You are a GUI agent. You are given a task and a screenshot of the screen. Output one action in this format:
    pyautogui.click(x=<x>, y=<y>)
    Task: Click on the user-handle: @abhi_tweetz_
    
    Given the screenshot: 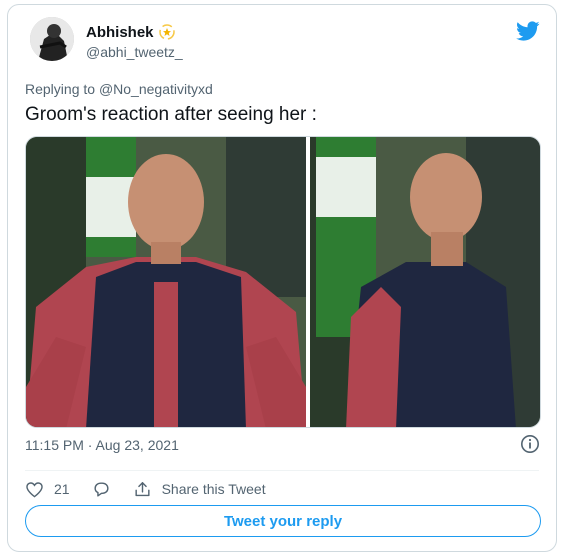 What is the action you would take?
    pyautogui.click(x=134, y=52)
    